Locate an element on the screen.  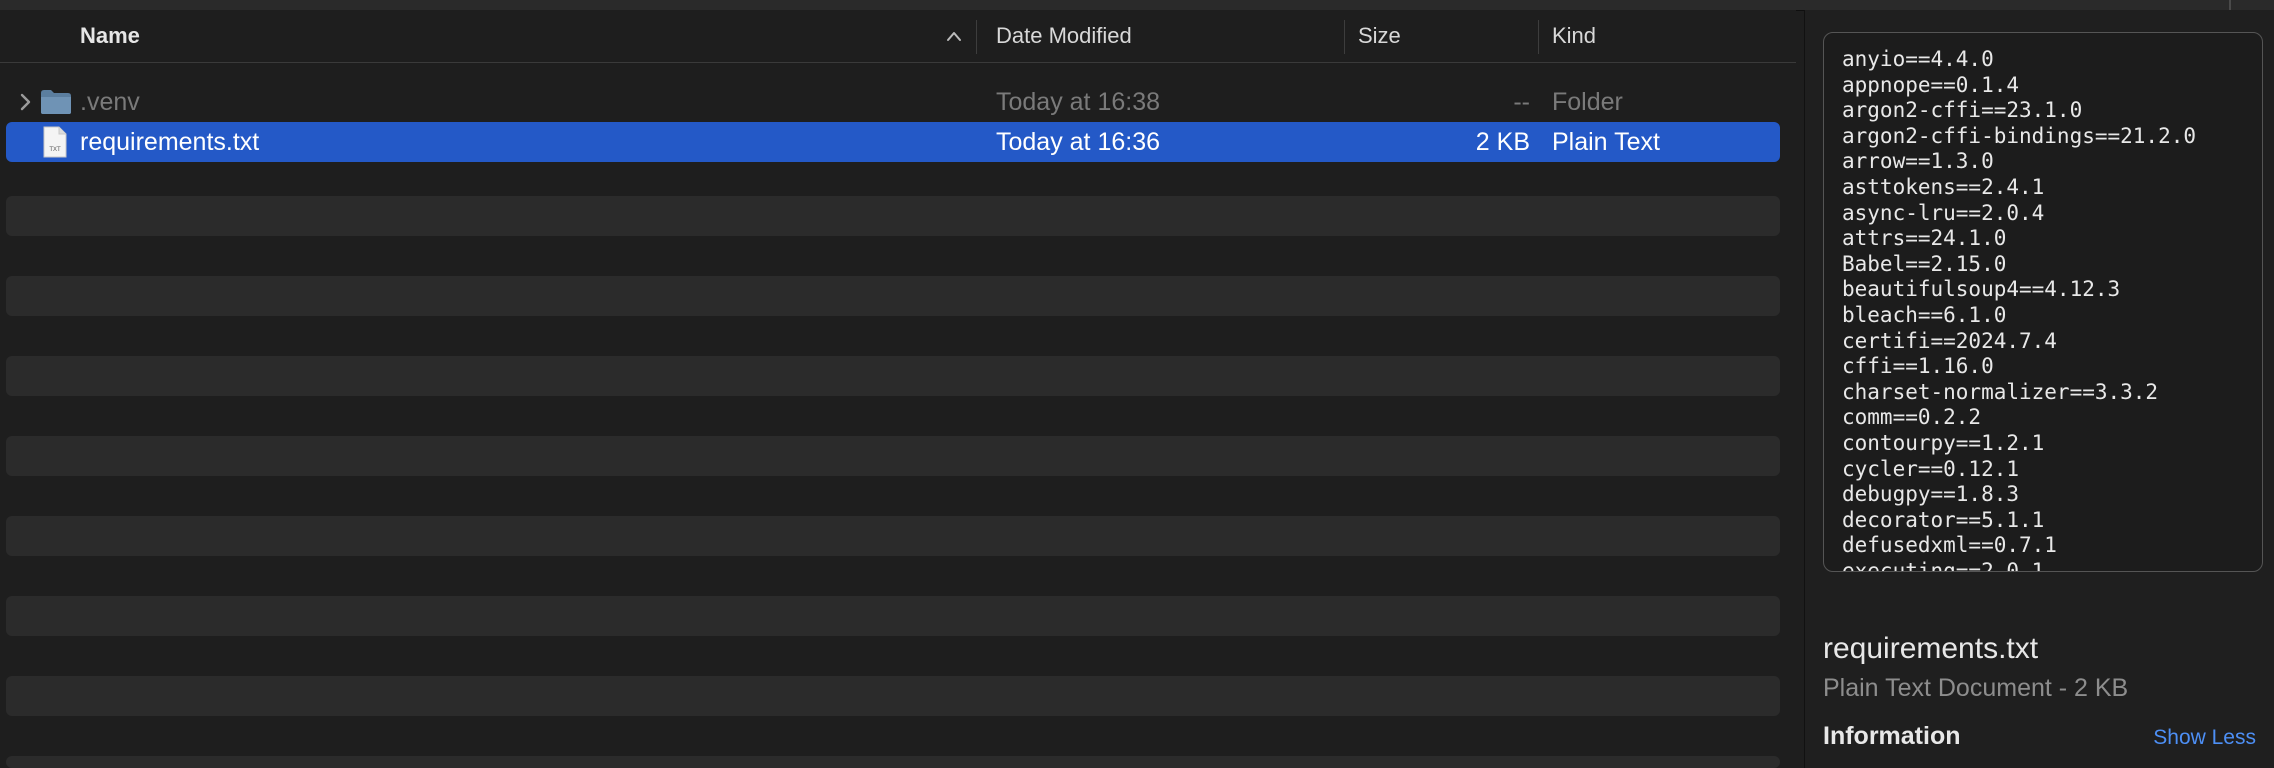
disclosure-chevron-right-icon is located at coordinates (26, 102).